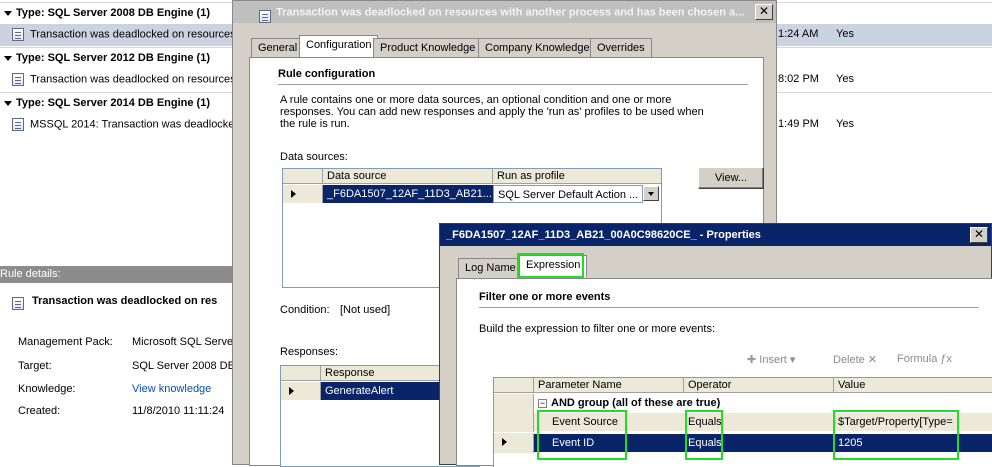  I want to click on tab-configuration: Configuration, so click(339, 46).